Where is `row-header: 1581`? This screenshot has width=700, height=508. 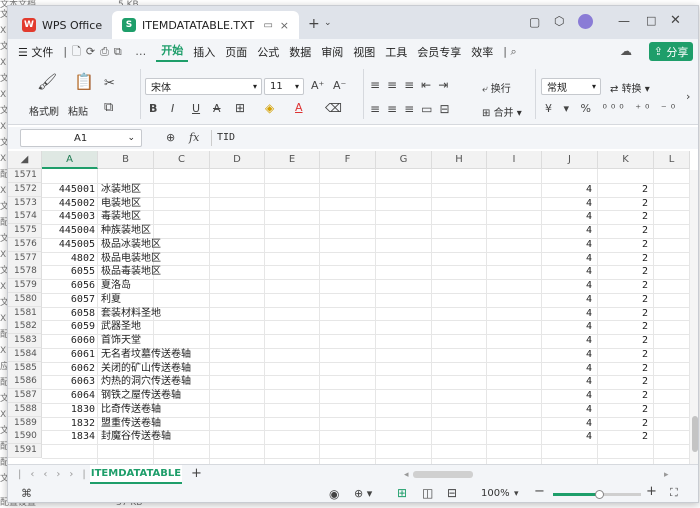 row-header: 1581 is located at coordinates (25, 313).